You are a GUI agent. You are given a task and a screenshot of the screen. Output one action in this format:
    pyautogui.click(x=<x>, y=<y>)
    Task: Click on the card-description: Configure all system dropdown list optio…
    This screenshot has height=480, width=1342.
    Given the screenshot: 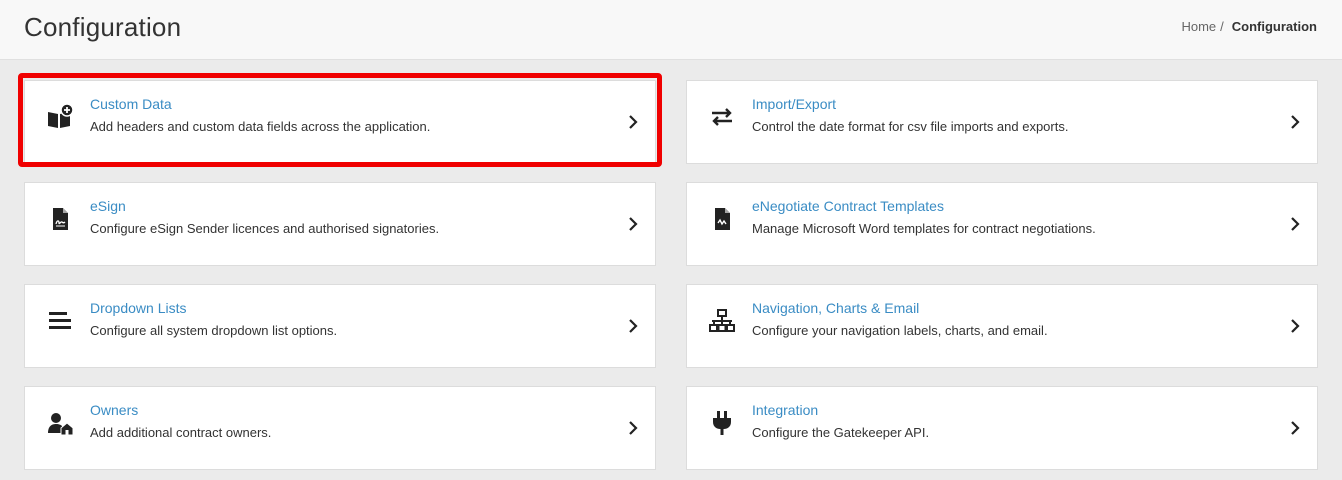 What is the action you would take?
    pyautogui.click(x=214, y=330)
    